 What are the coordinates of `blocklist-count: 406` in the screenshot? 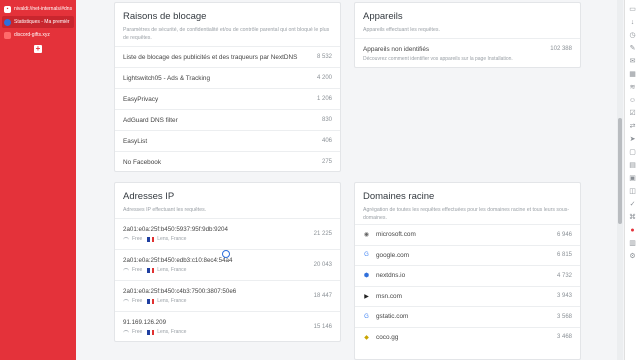 It's located at (326, 141).